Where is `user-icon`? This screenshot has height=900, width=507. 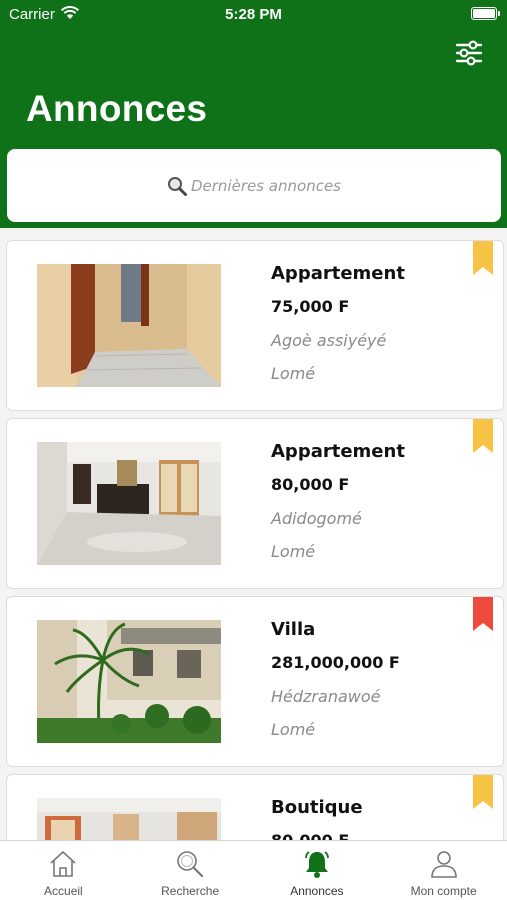
user-icon is located at coordinates (443, 864).